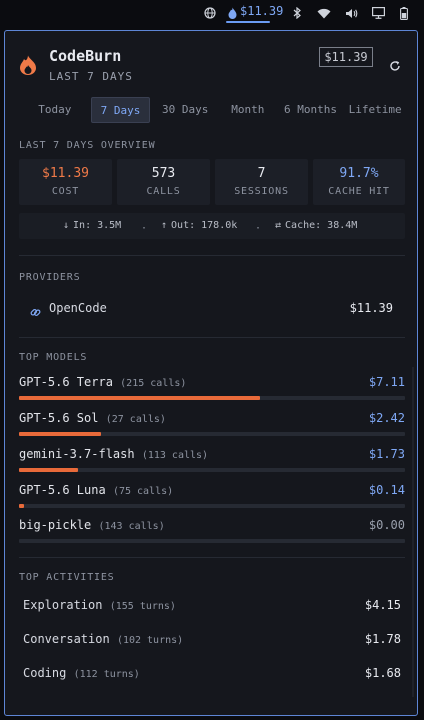  Describe the element at coordinates (324, 13) in the screenshot. I see `wifi-icon` at that location.